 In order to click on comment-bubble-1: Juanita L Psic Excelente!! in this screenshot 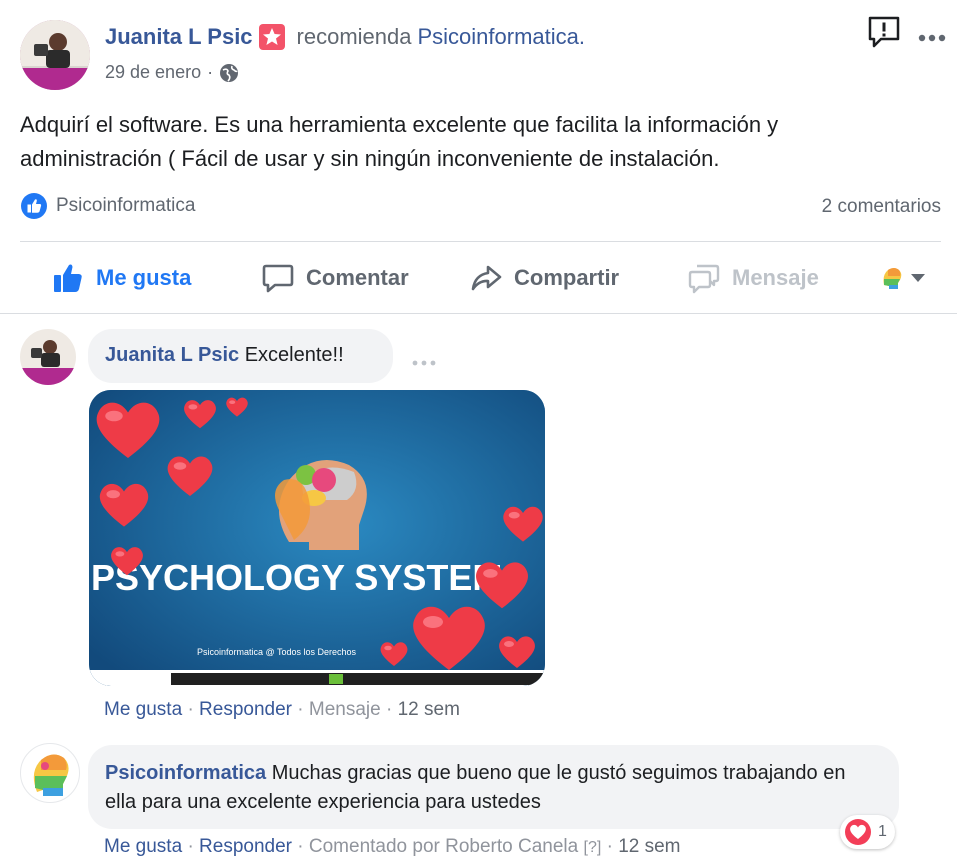, I will do `click(240, 356)`.